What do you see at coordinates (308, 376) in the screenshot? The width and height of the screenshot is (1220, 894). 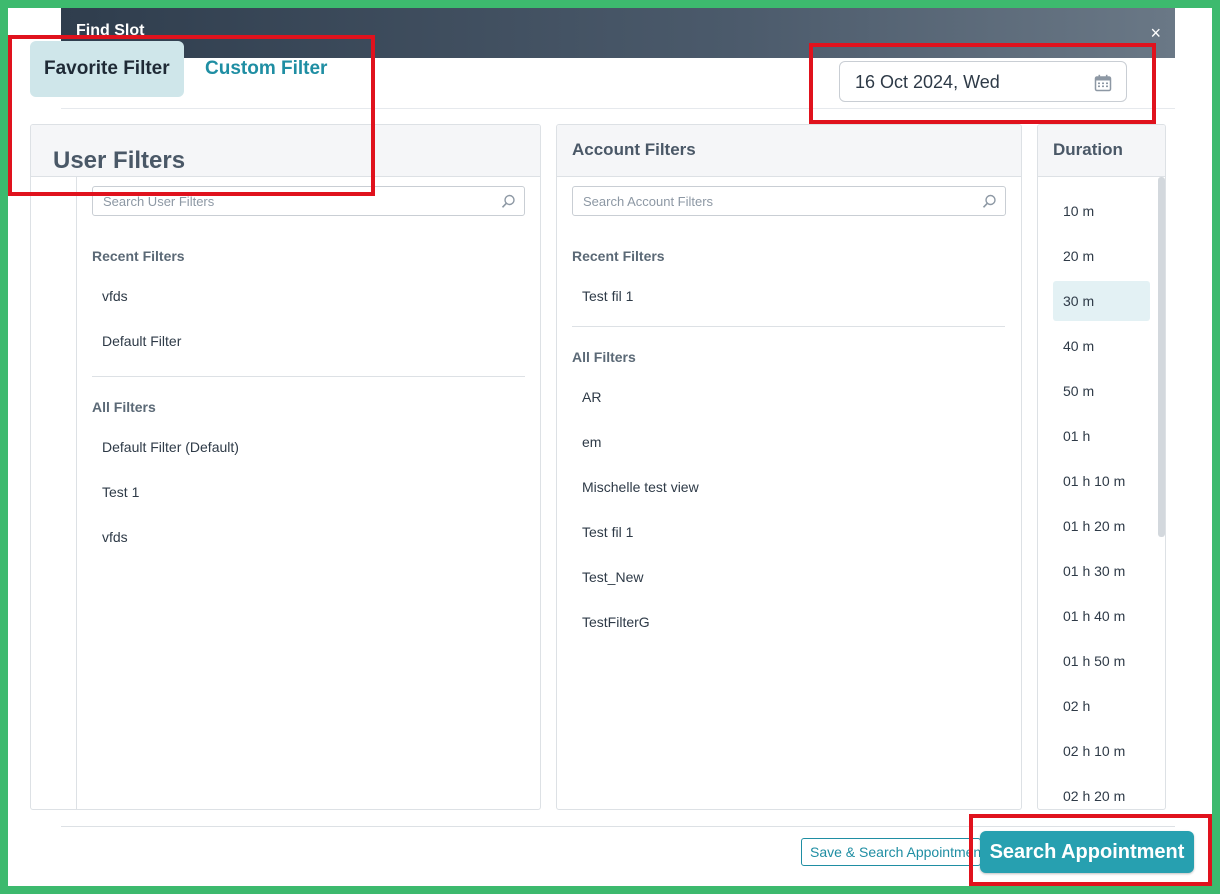 I see `user-filters-divider` at bounding box center [308, 376].